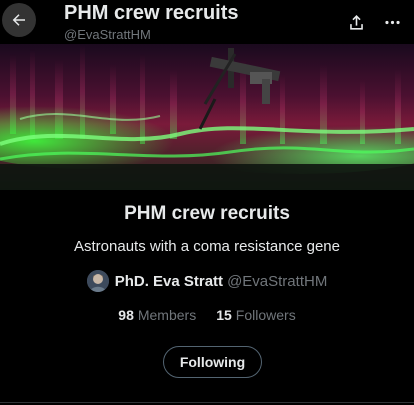  What do you see at coordinates (167, 315) in the screenshot?
I see `members-label: Members` at bounding box center [167, 315].